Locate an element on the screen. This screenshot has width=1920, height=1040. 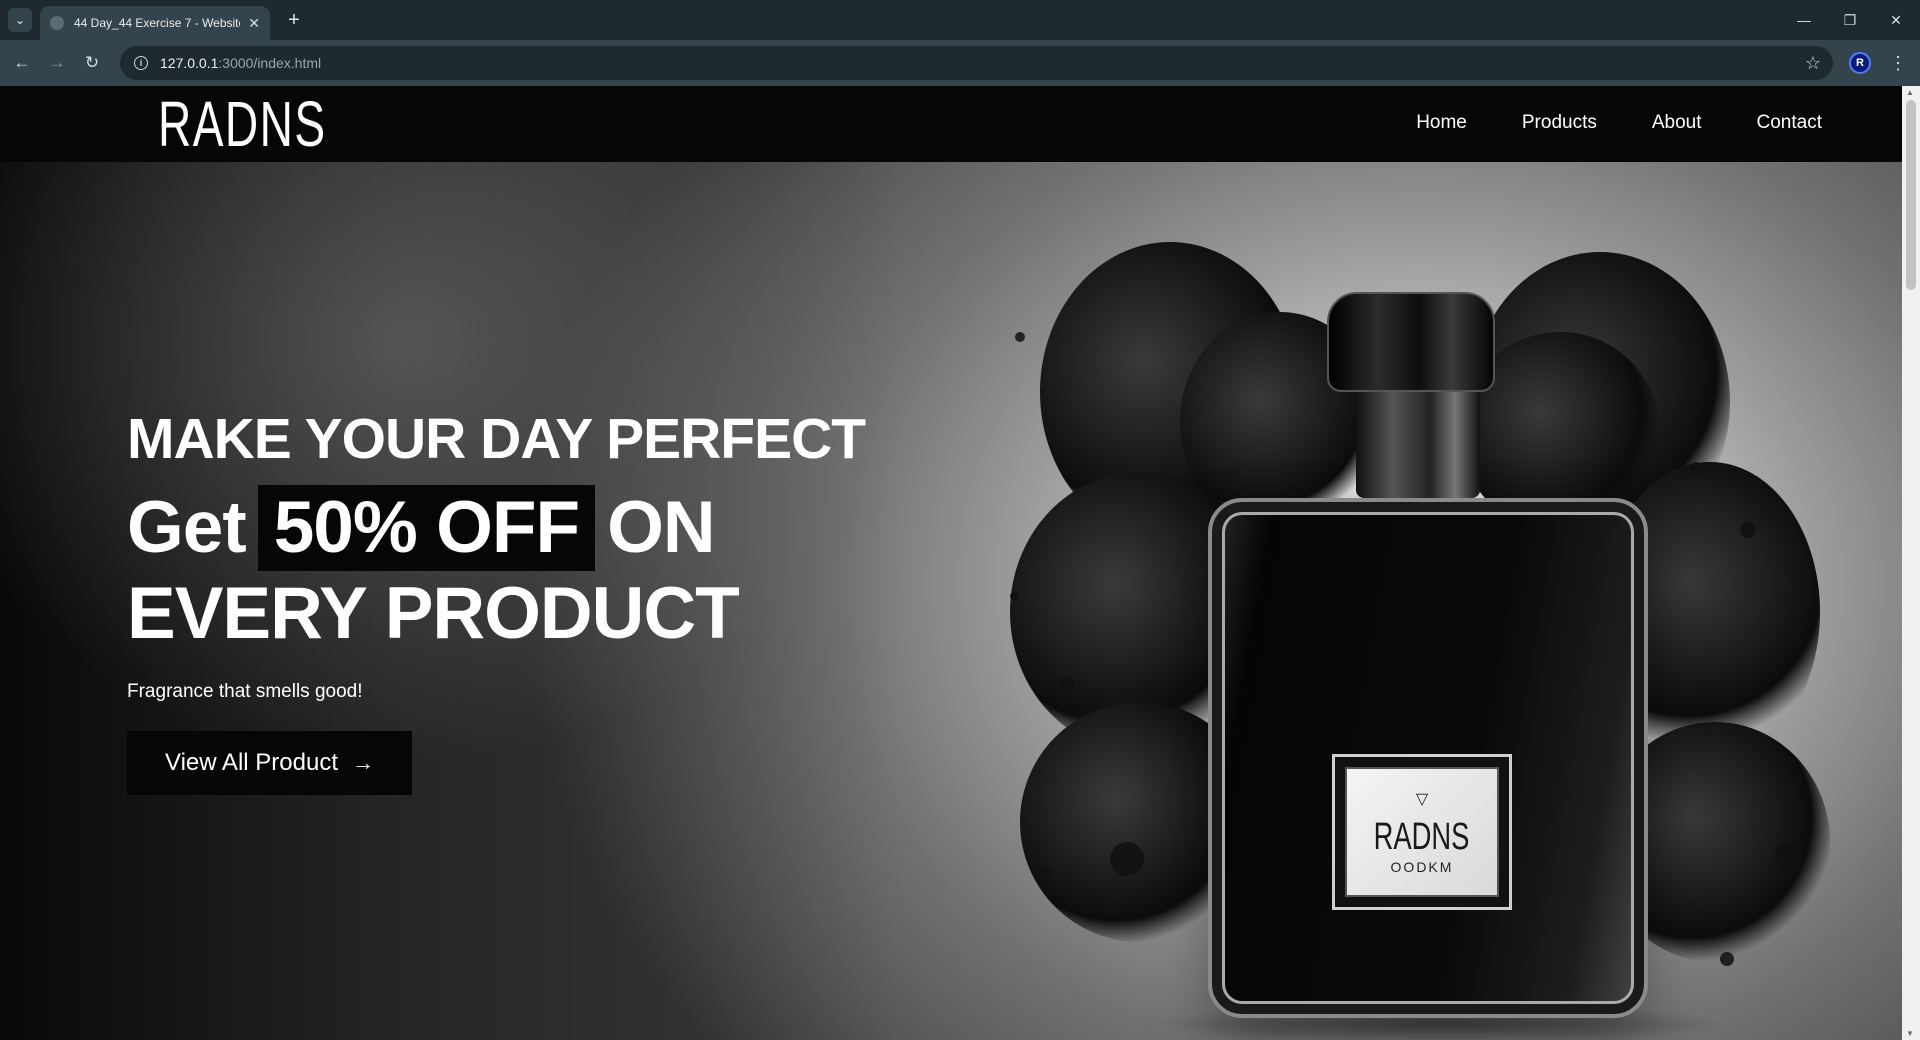
close-icon: ✕ is located at coordinates (254, 23).